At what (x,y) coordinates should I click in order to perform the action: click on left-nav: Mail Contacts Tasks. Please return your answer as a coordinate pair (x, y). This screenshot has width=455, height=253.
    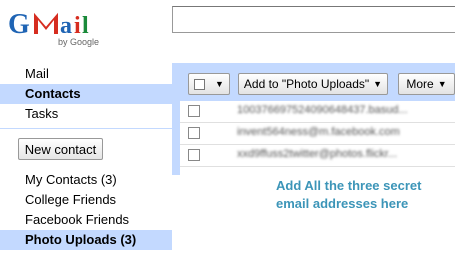
    Looking at the image, I should click on (86, 94).